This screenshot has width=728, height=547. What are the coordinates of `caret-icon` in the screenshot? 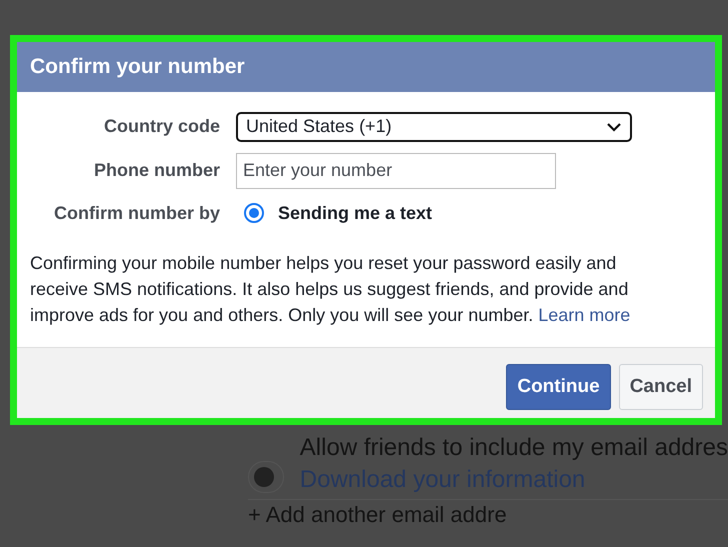 It's located at (614, 127).